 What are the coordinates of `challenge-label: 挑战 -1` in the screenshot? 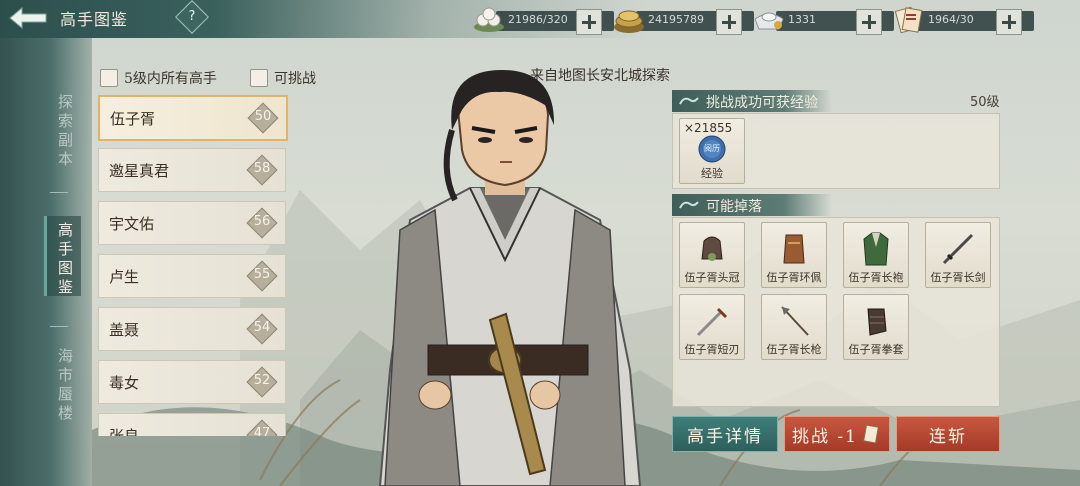 It's located at (825, 436).